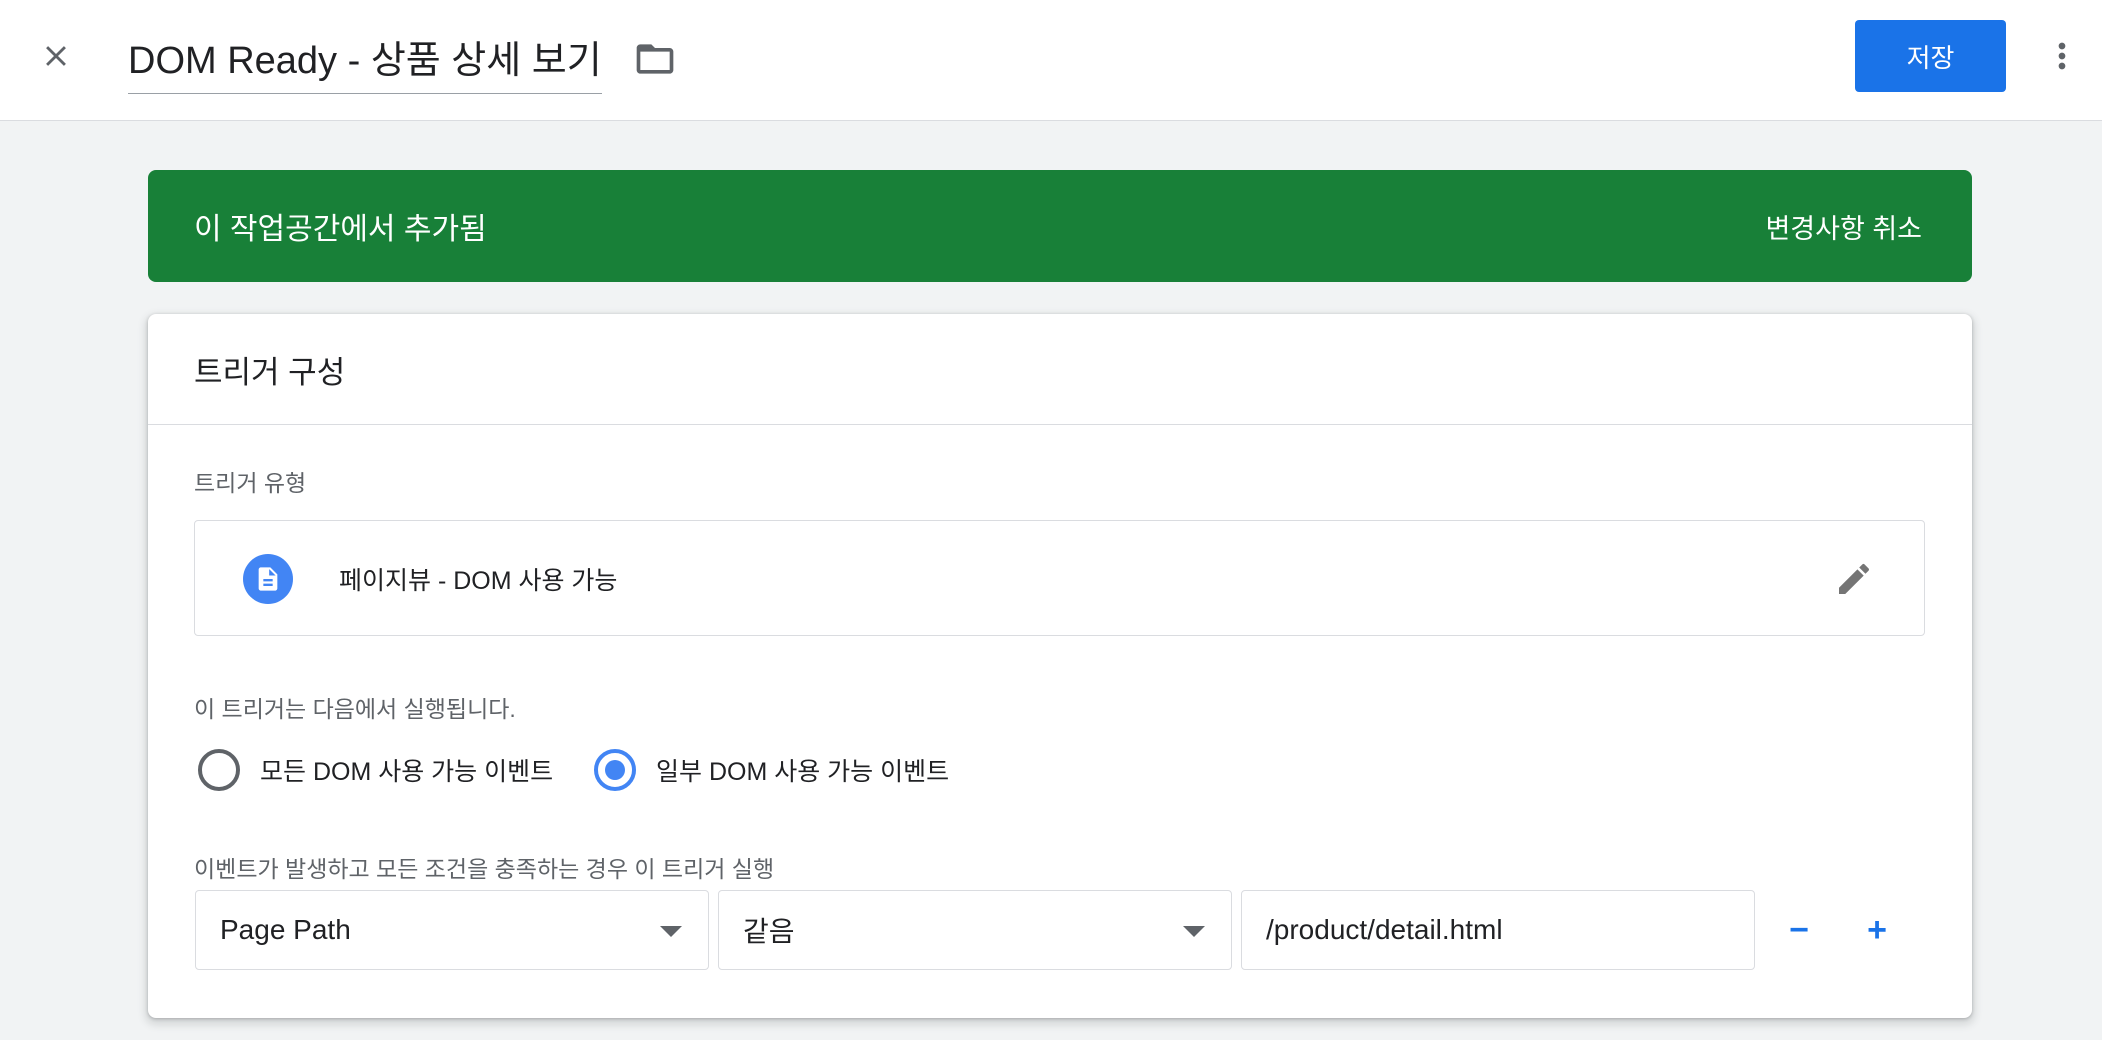 Image resolution: width=2102 pixels, height=1040 pixels. Describe the element at coordinates (1060, 226) in the screenshot. I see `workspace-status-banner: 이 작업공간에서 추가됨 변경사항 취소` at that location.